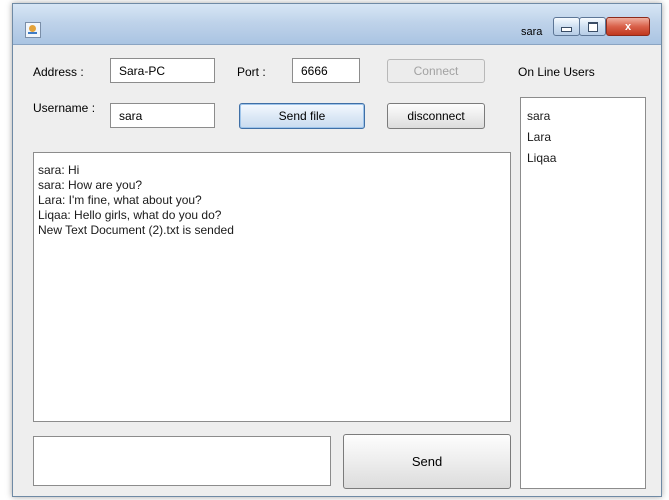  Describe the element at coordinates (59, 170) in the screenshot. I see `chat-message: sara: Hi` at that location.